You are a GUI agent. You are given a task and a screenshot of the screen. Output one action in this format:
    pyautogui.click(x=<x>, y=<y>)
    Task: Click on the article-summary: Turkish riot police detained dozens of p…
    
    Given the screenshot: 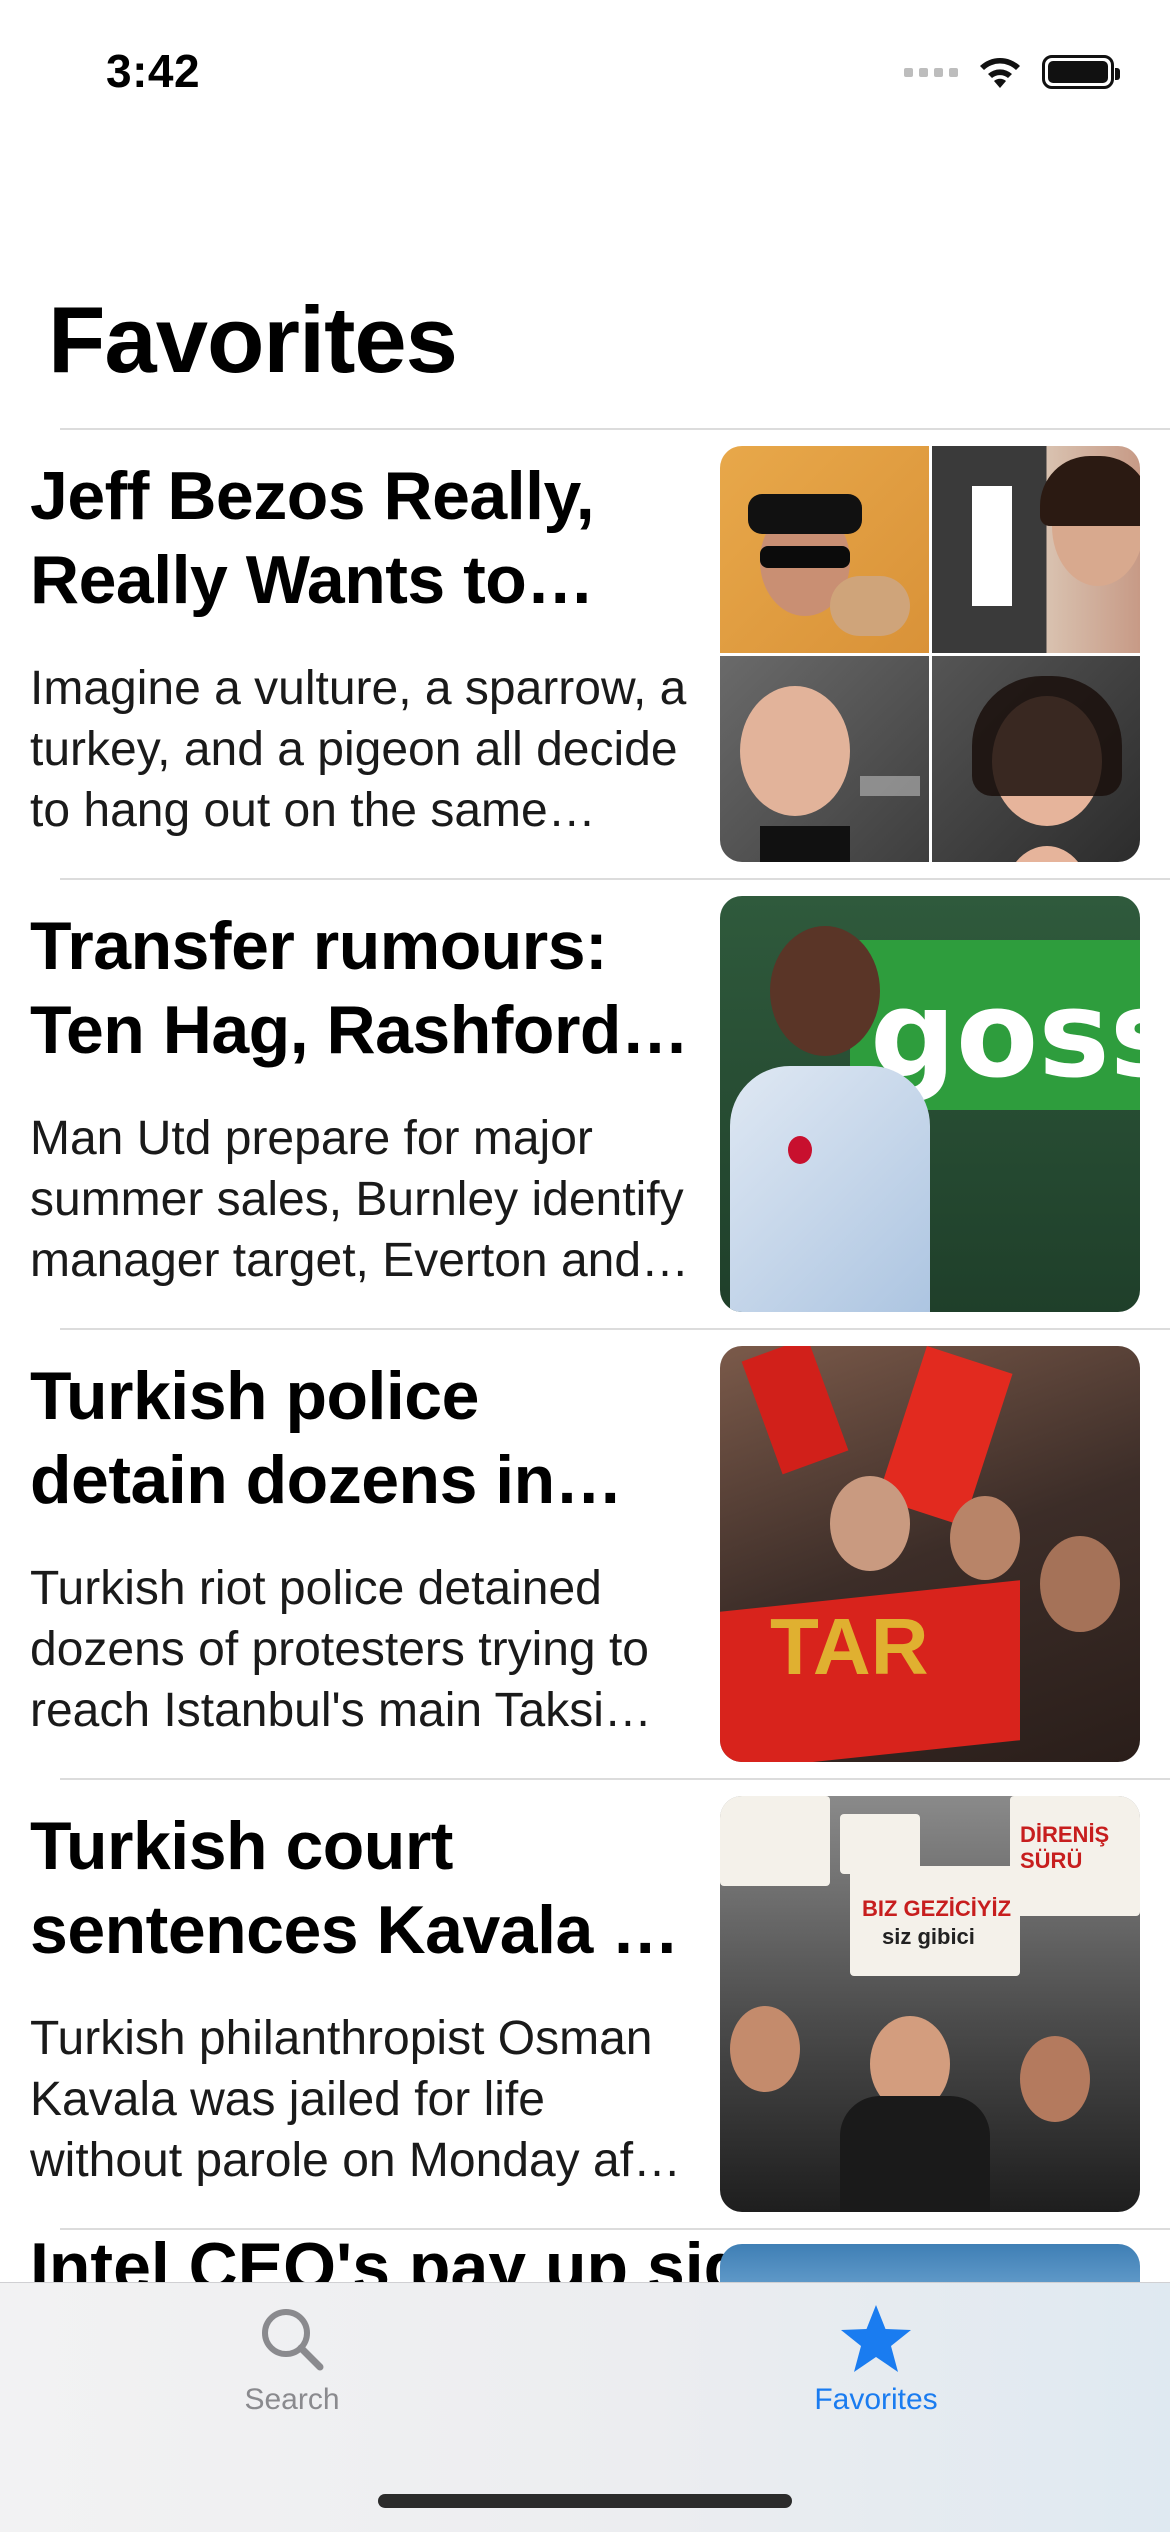 What is the action you would take?
    pyautogui.click(x=339, y=1649)
    